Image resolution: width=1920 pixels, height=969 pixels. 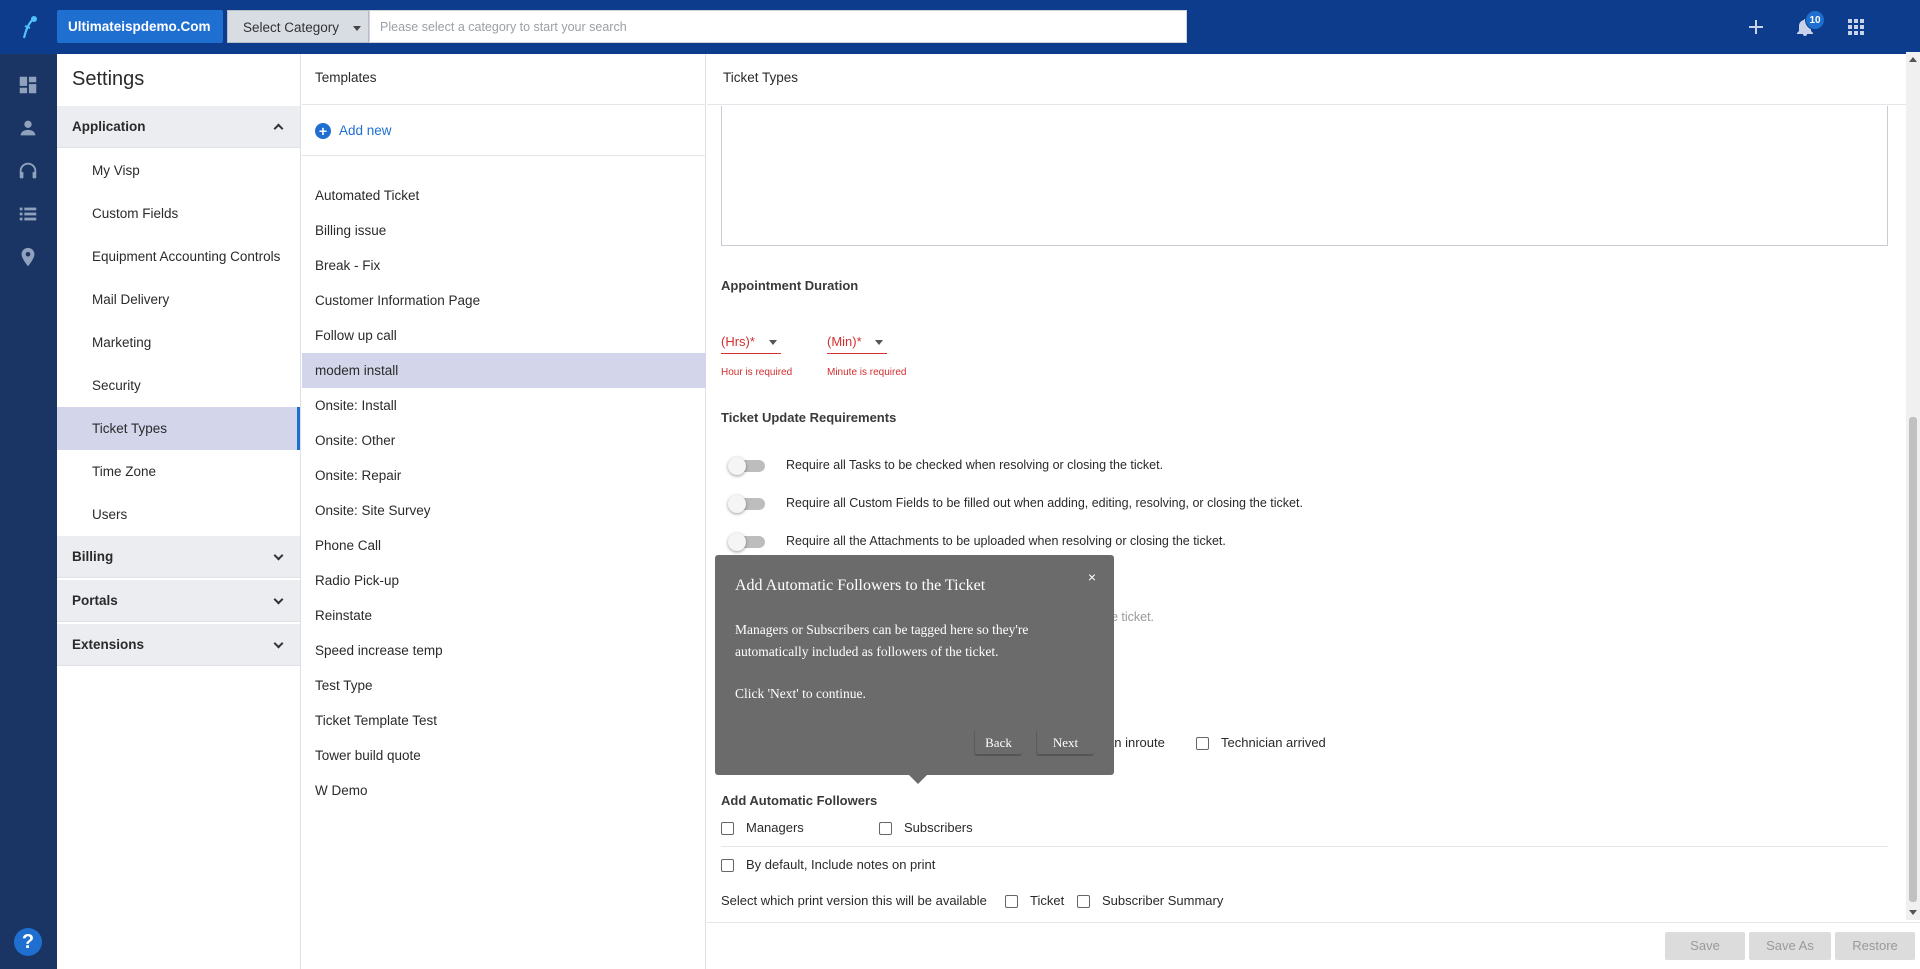 I want to click on popover-cta: Click 'Next' to continue., so click(x=800, y=693).